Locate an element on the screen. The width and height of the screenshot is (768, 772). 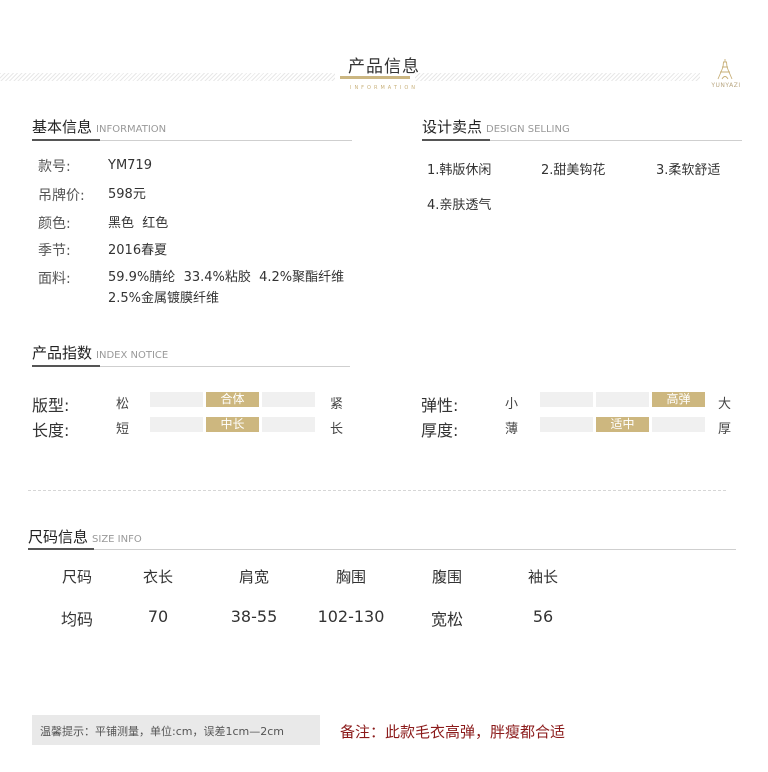
design-heading: 设计卖点 DESIGN SELLING is located at coordinates (496, 126).